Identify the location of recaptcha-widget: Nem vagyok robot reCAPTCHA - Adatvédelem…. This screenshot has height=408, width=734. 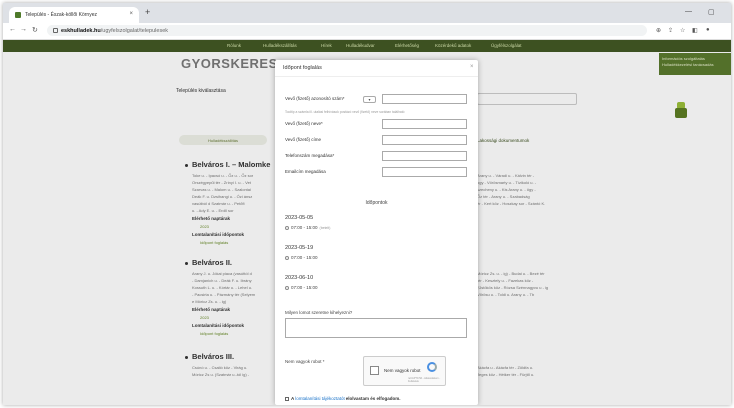
(404, 371).